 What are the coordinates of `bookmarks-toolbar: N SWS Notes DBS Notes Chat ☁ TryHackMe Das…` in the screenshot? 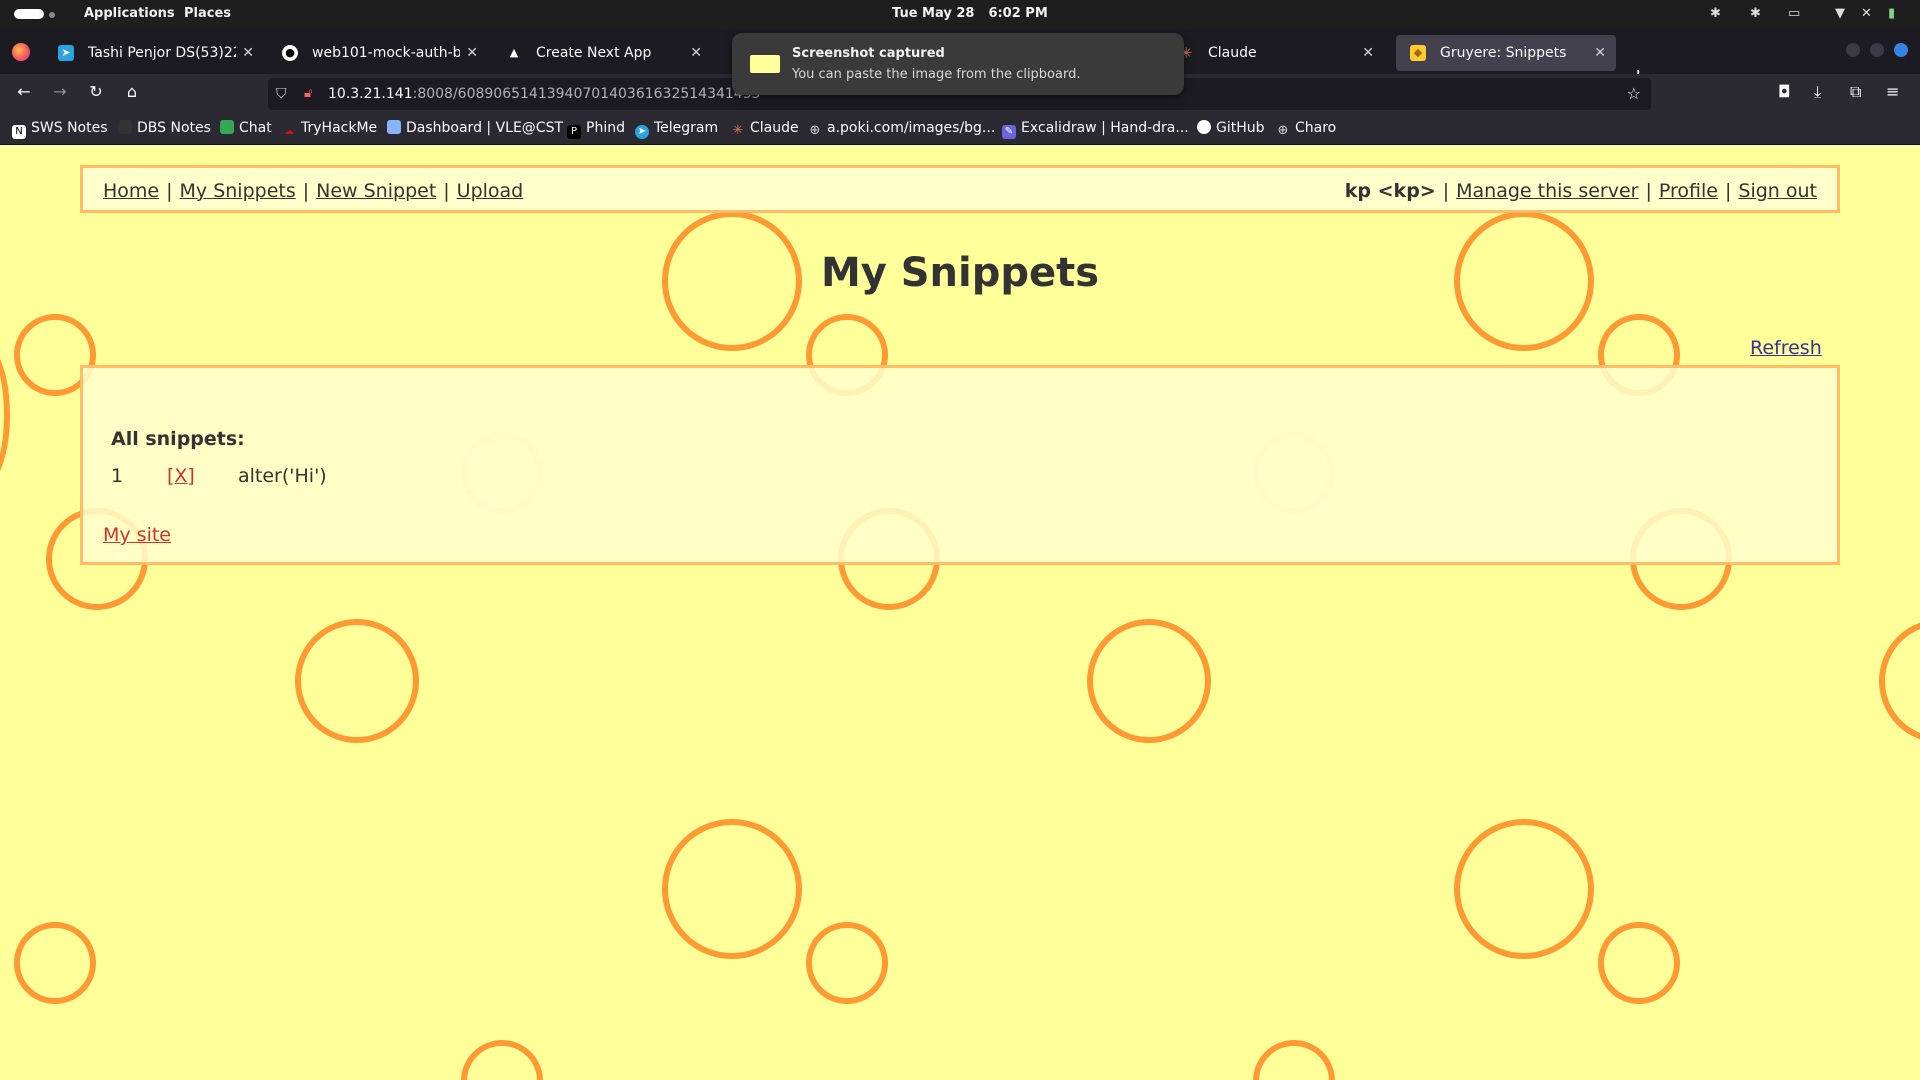 It's located at (960, 129).